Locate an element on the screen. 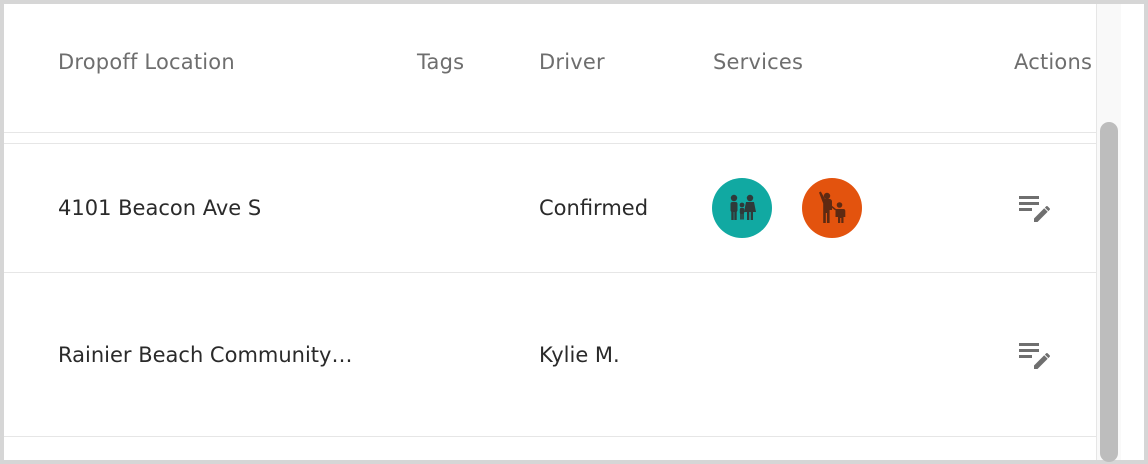 The image size is (1148, 464). scrollbar-thumb is located at coordinates (1109, 292).